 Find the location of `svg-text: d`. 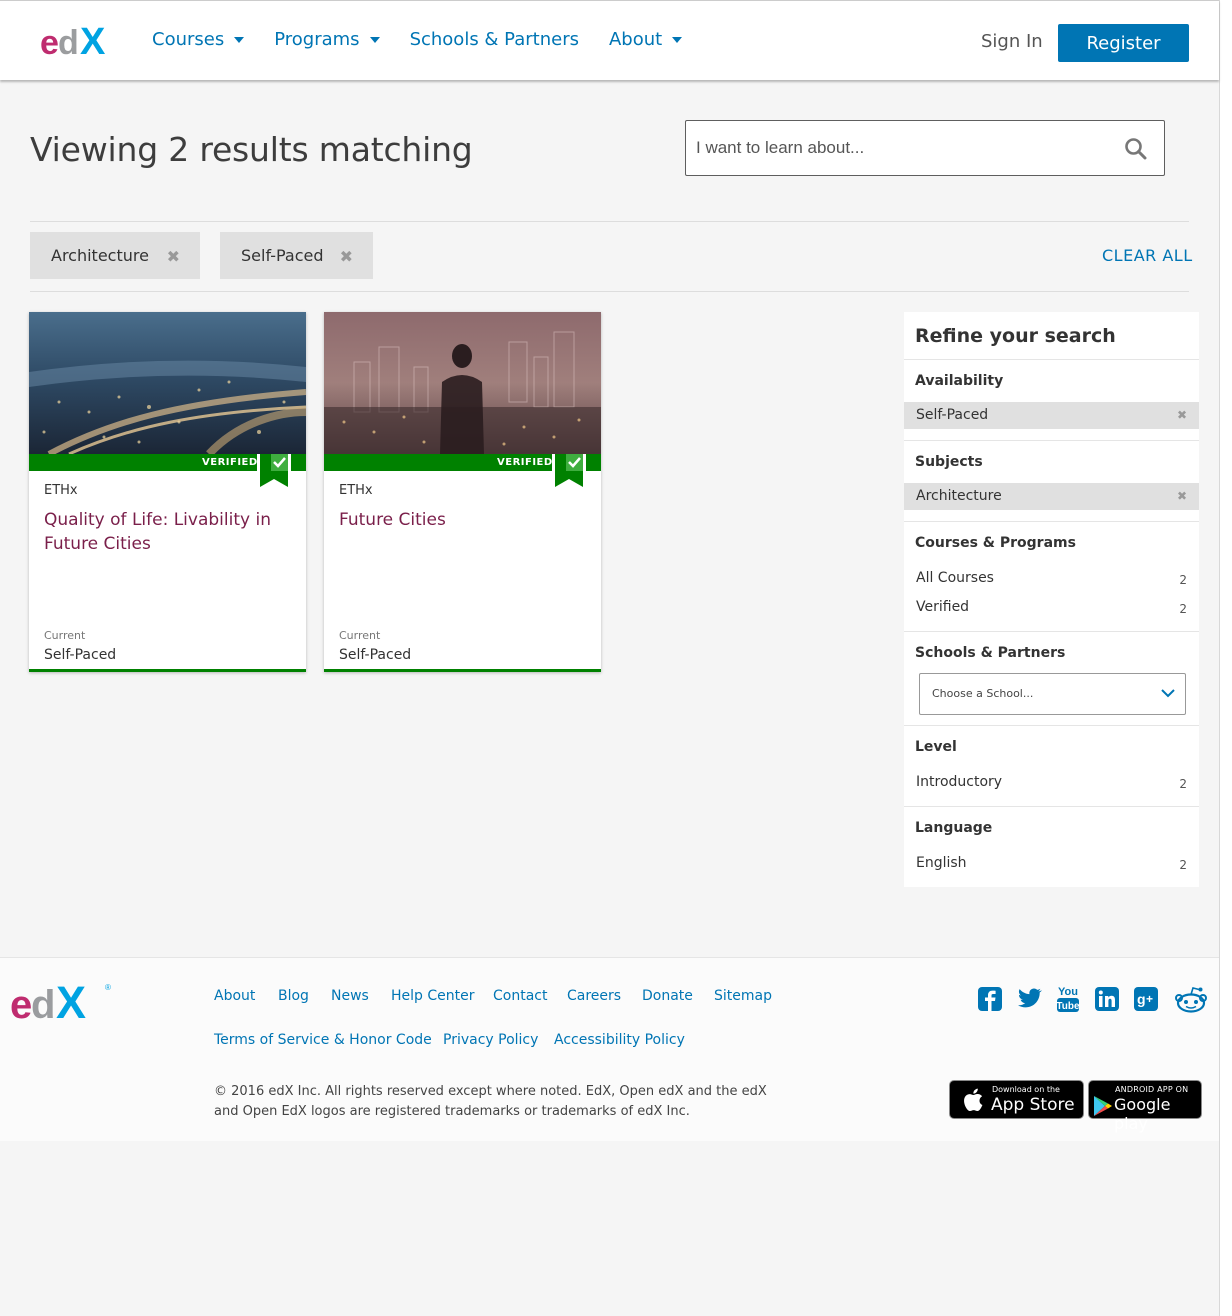

svg-text: d is located at coordinates (42, 1003).